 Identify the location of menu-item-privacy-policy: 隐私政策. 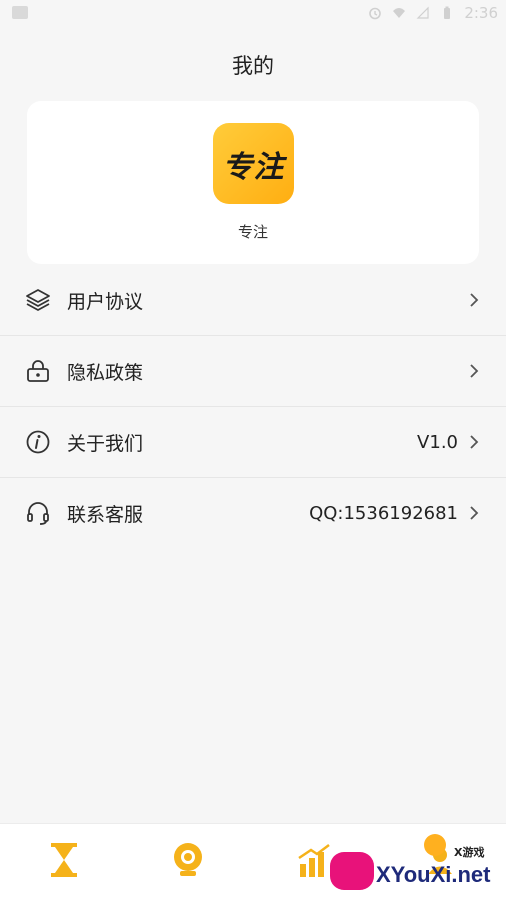
(253, 371).